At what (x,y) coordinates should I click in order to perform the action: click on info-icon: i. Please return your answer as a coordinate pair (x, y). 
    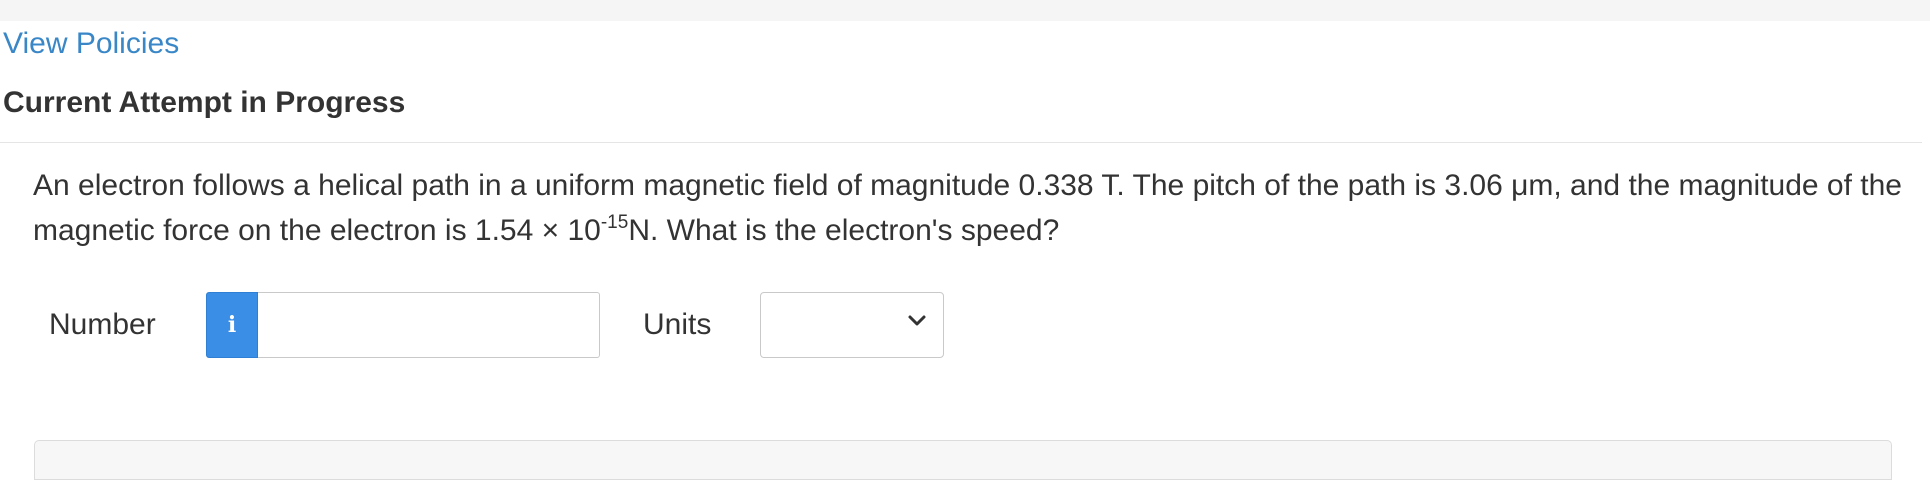
    Looking at the image, I should click on (232, 325).